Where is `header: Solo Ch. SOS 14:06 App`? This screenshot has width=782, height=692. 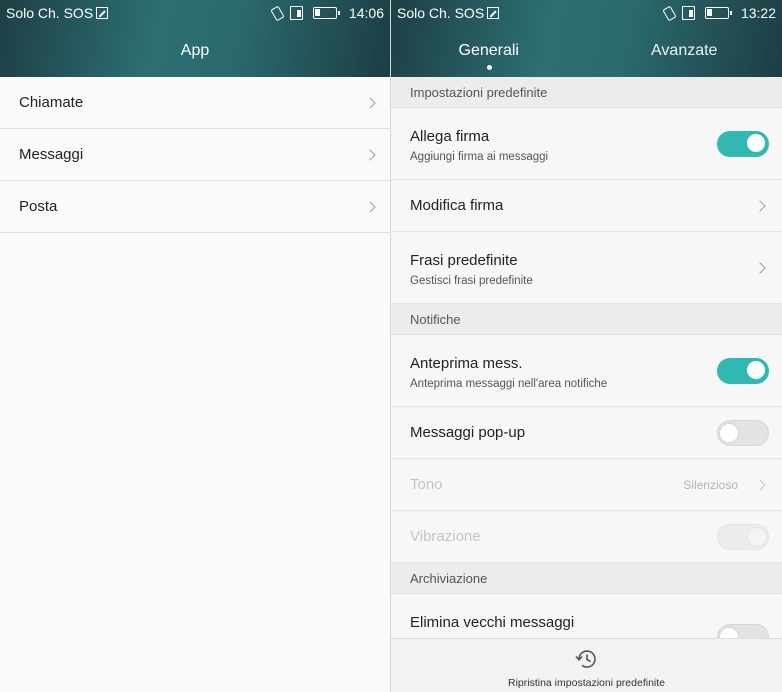
header: Solo Ch. SOS 14:06 App is located at coordinates (195, 38).